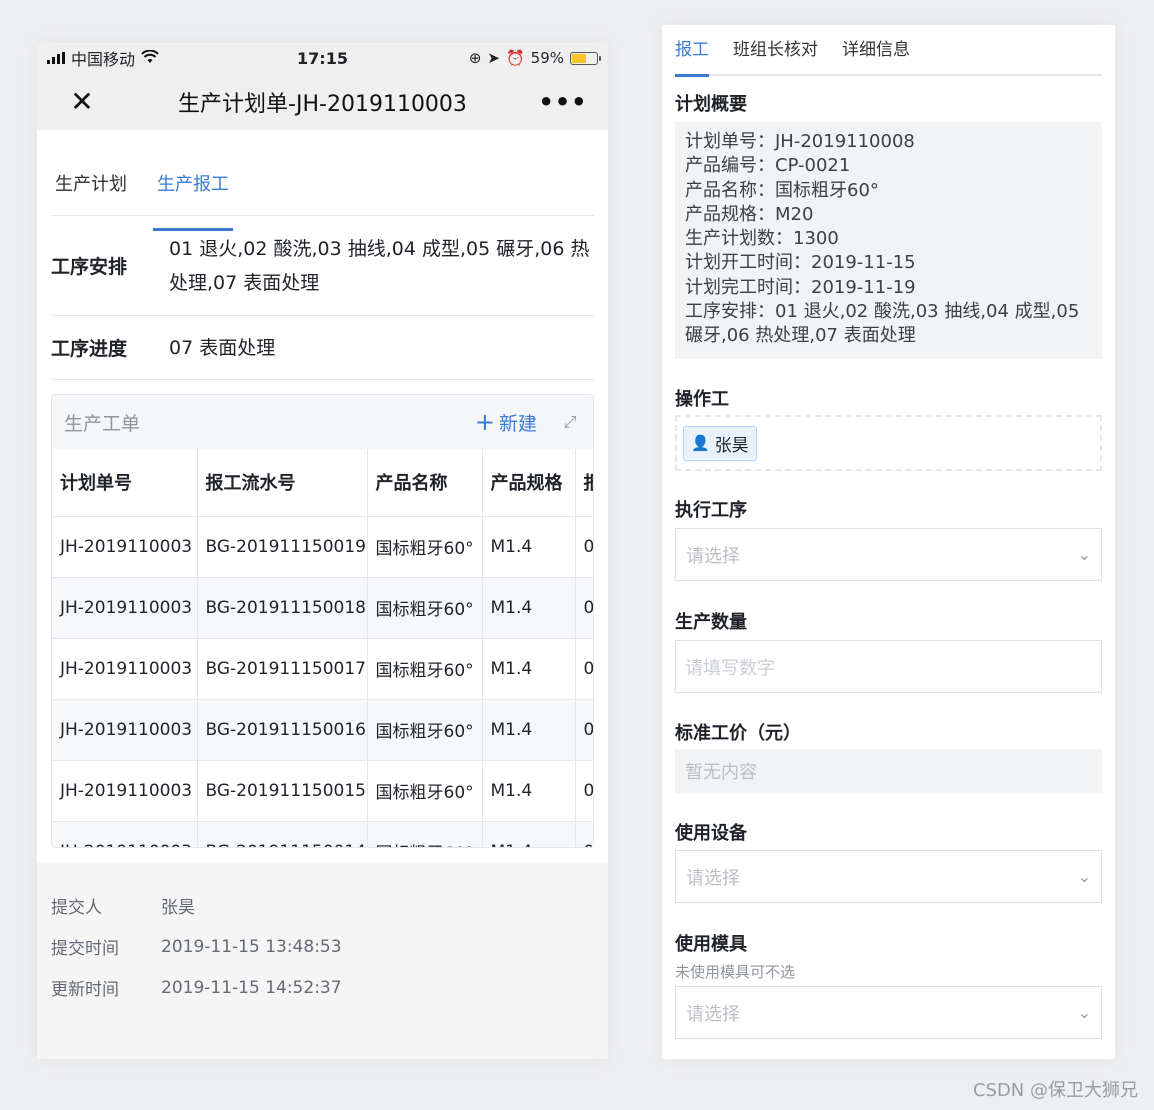 This screenshot has width=1154, height=1110. I want to click on new-label: 新建, so click(517, 423).